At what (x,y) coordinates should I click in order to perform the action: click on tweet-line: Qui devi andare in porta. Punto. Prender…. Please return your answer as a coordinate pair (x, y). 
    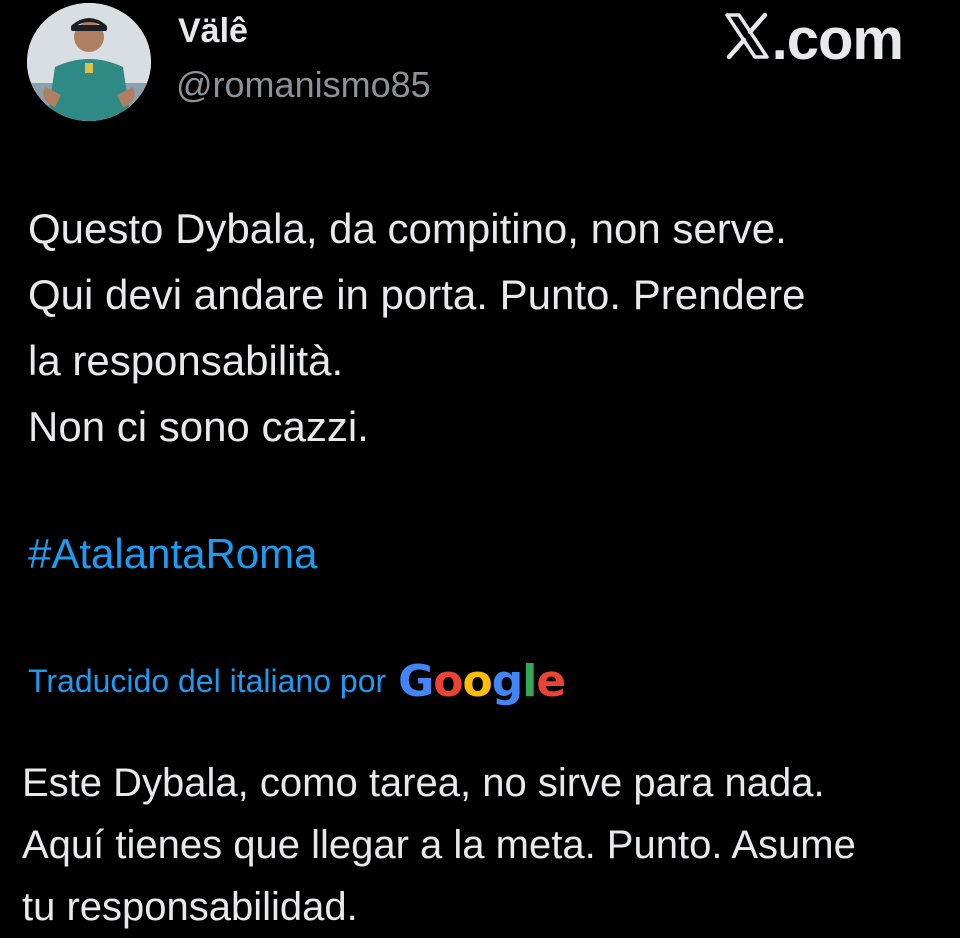
    Looking at the image, I should click on (417, 294).